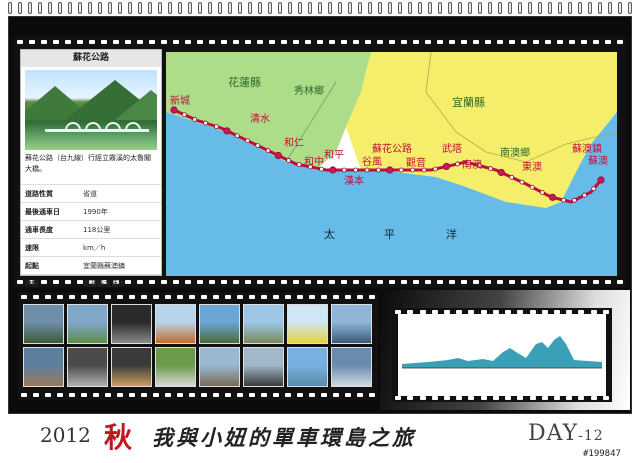  Describe the element at coordinates (120, 193) in the screenshot. I see `info-value: 省道` at that location.